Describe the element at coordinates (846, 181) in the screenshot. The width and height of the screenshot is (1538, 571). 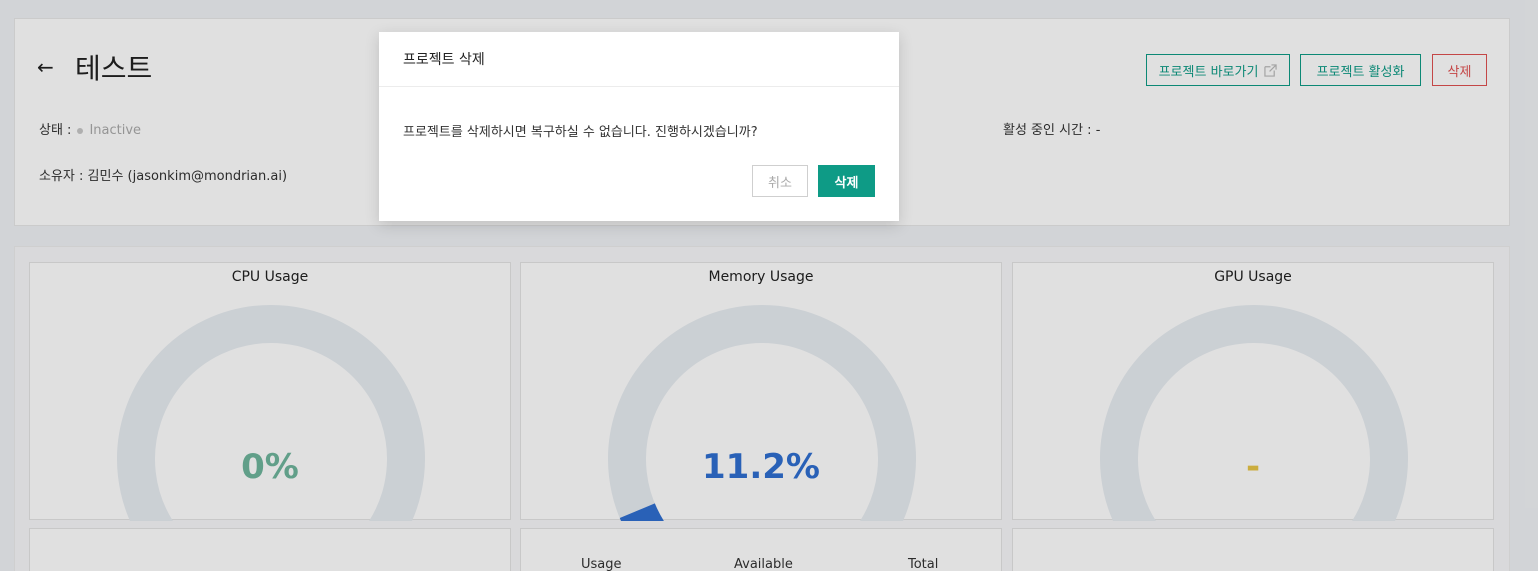
I see `confirm-delete-button: 삭제` at that location.